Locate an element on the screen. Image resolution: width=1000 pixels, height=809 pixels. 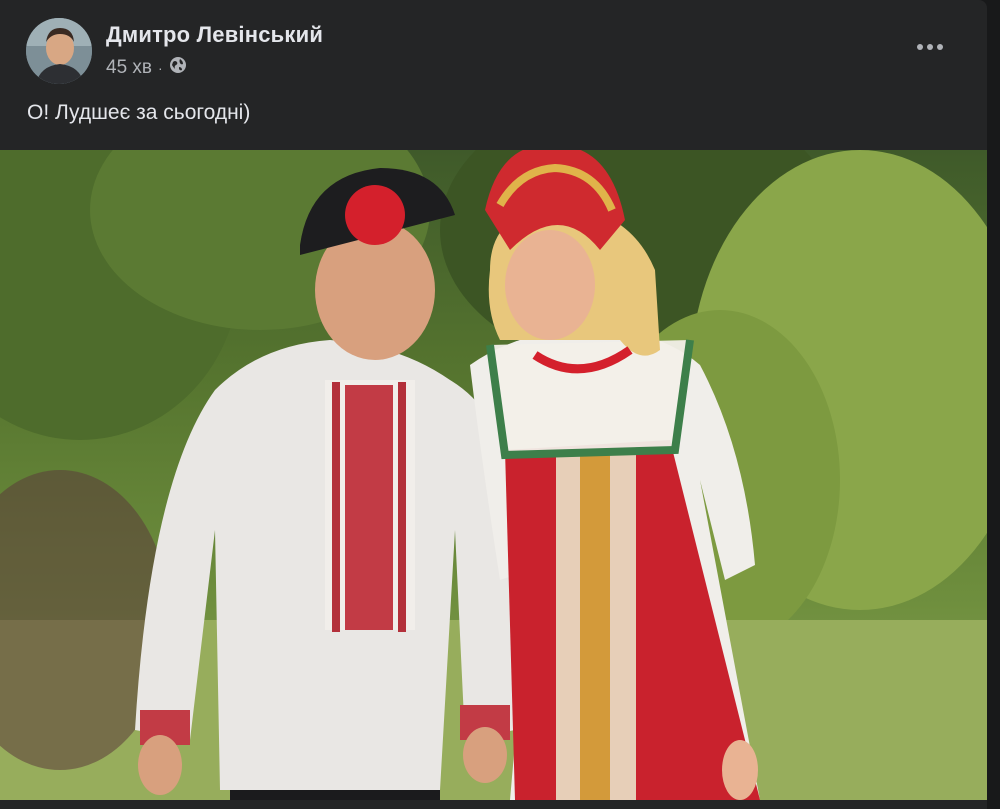
author-avatar is located at coordinates (59, 51).